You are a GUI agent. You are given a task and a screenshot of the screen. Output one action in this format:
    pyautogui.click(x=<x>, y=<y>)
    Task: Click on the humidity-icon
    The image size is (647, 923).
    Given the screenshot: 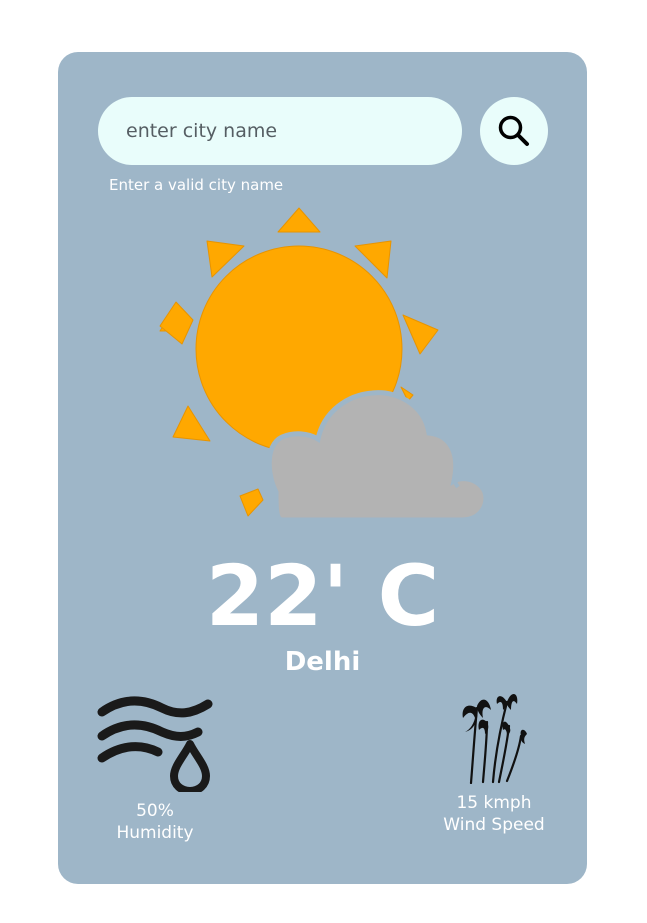 What is the action you would take?
    pyautogui.click(x=155, y=744)
    